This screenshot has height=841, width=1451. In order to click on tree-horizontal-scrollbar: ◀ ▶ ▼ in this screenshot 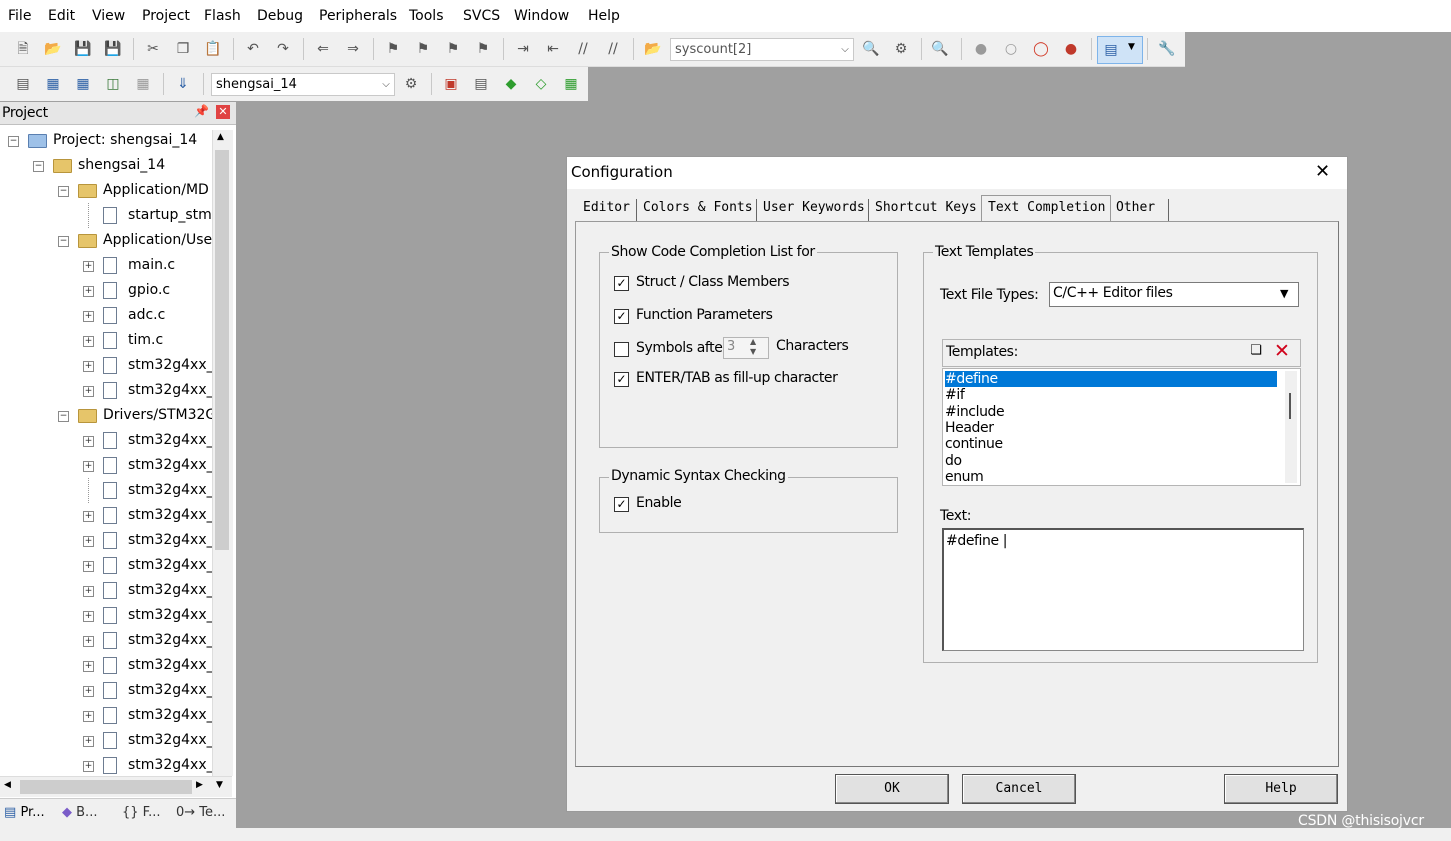, I will do `click(116, 786)`.